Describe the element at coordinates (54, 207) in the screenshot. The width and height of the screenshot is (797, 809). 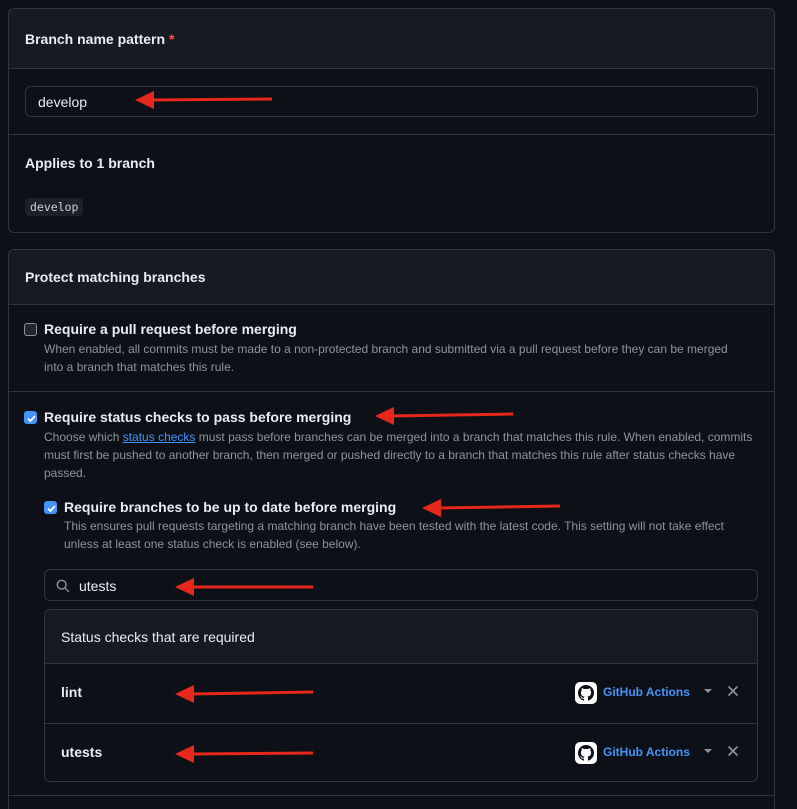
I see `branch-chip: develop` at that location.